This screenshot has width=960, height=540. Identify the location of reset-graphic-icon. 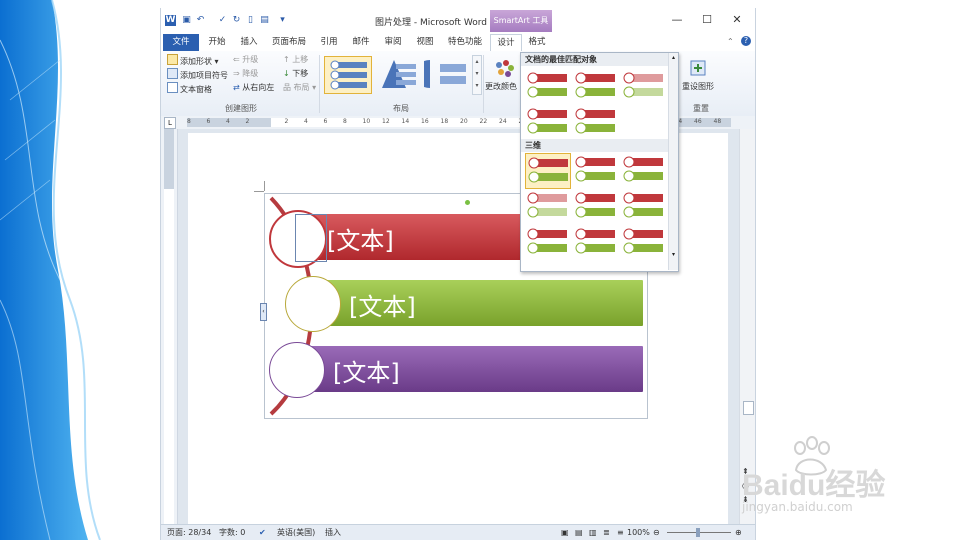
(698, 68).